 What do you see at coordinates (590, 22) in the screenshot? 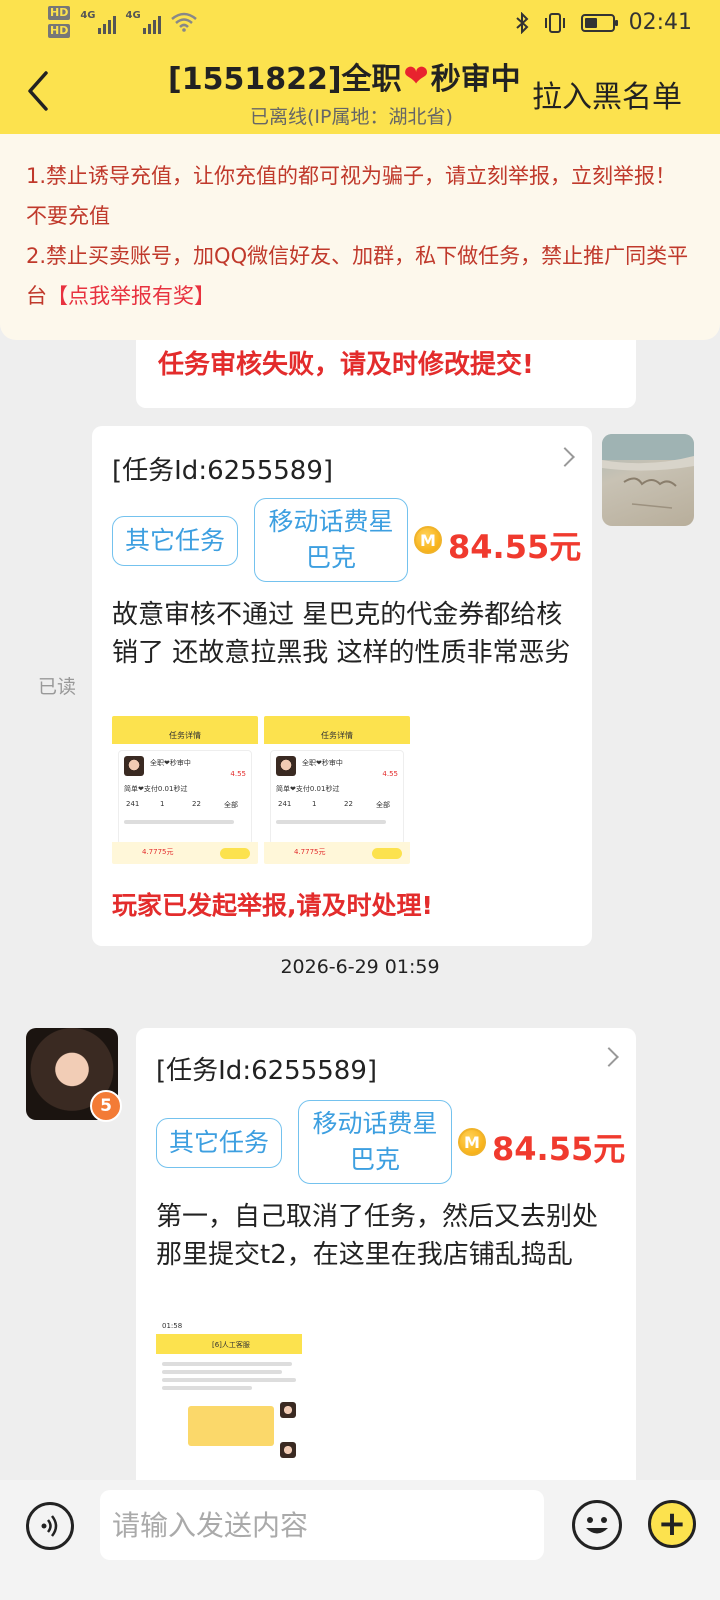
I see `battery-level` at bounding box center [590, 22].